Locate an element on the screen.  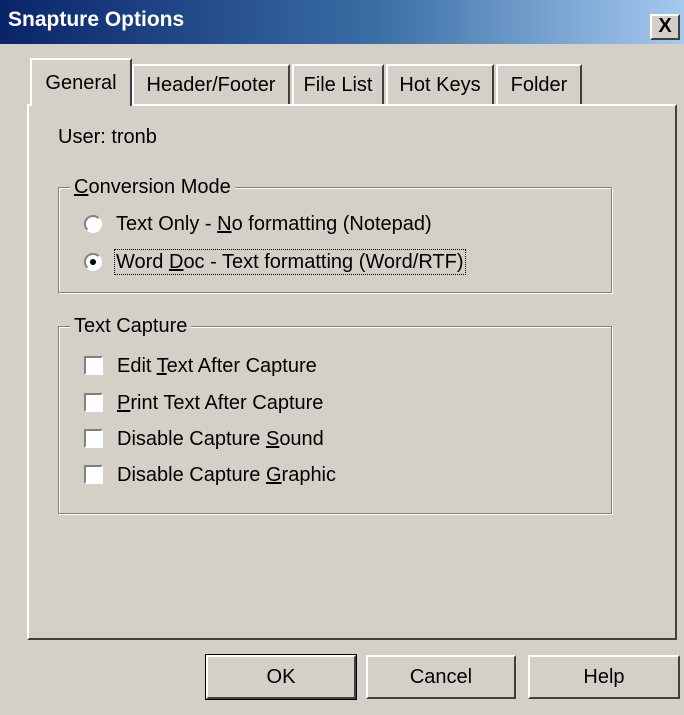
tab-label: Hot Keys is located at coordinates (440, 85).